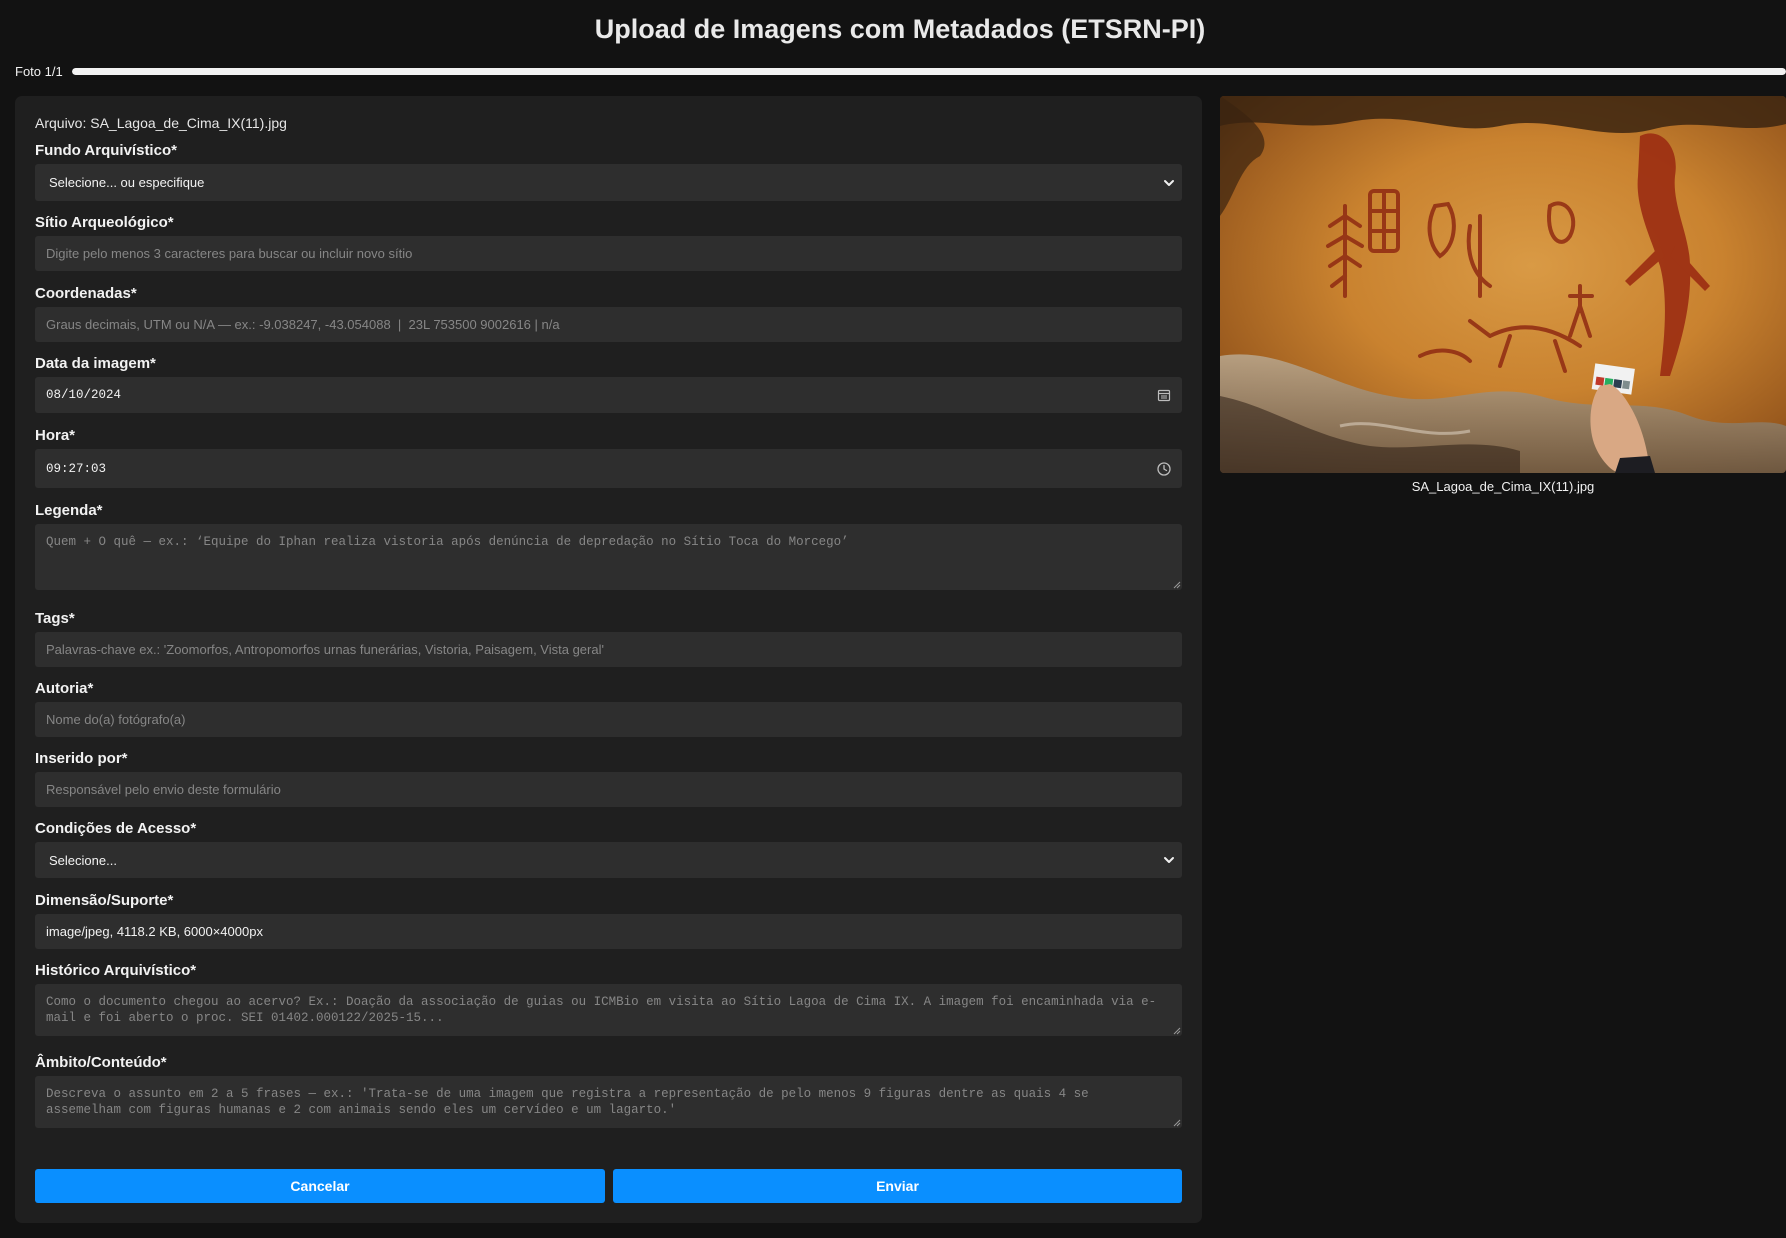  I want to click on field-autoria: Autoria* Nome do(a) fotógrafo(a), so click(608, 708).